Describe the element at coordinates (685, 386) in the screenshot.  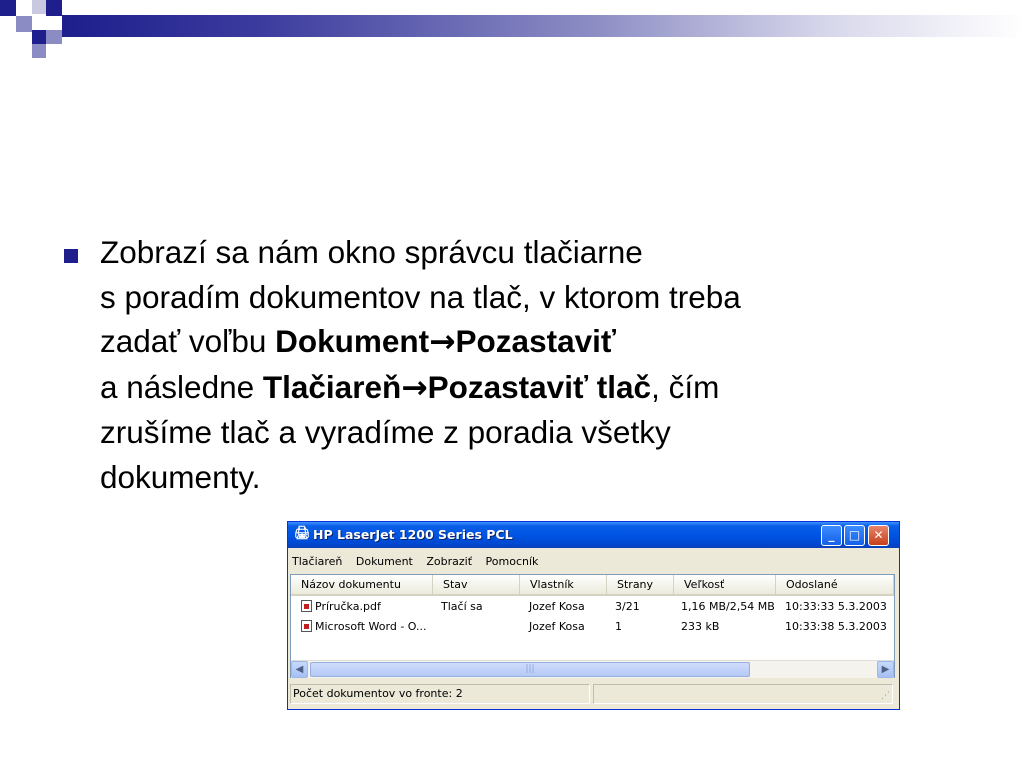
I see `text-span: , čím` at that location.